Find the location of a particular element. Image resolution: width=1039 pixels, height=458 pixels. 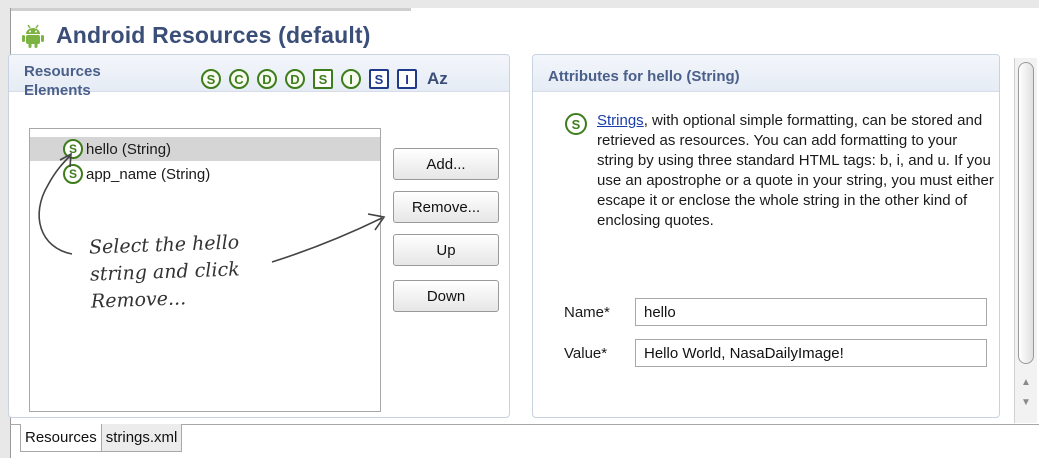

resources-elements-header: Resources Elements S C D D S I S I Az is located at coordinates (259, 77).